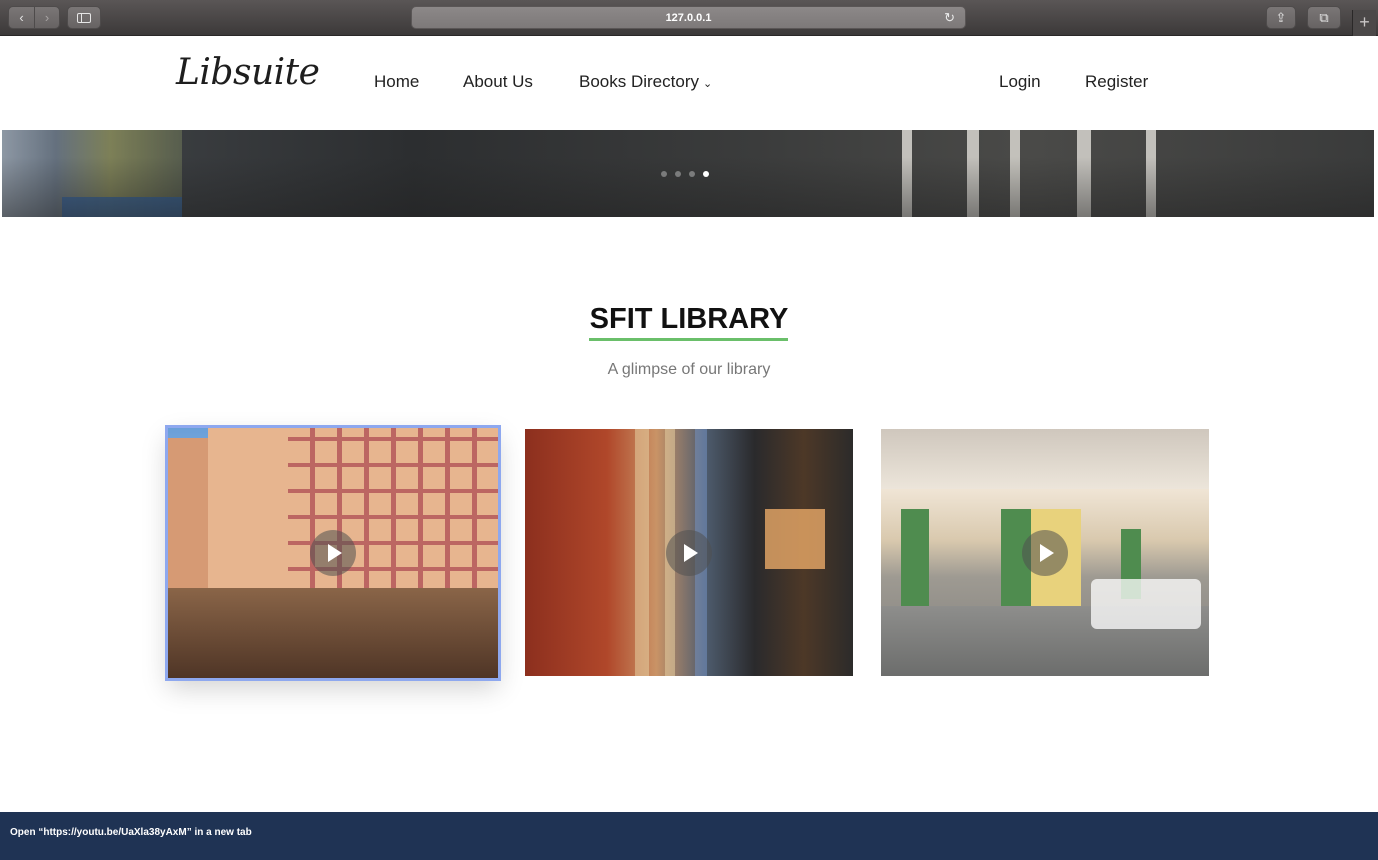 This screenshot has width=1378, height=860. I want to click on nav-about-link: About Us, so click(498, 82).